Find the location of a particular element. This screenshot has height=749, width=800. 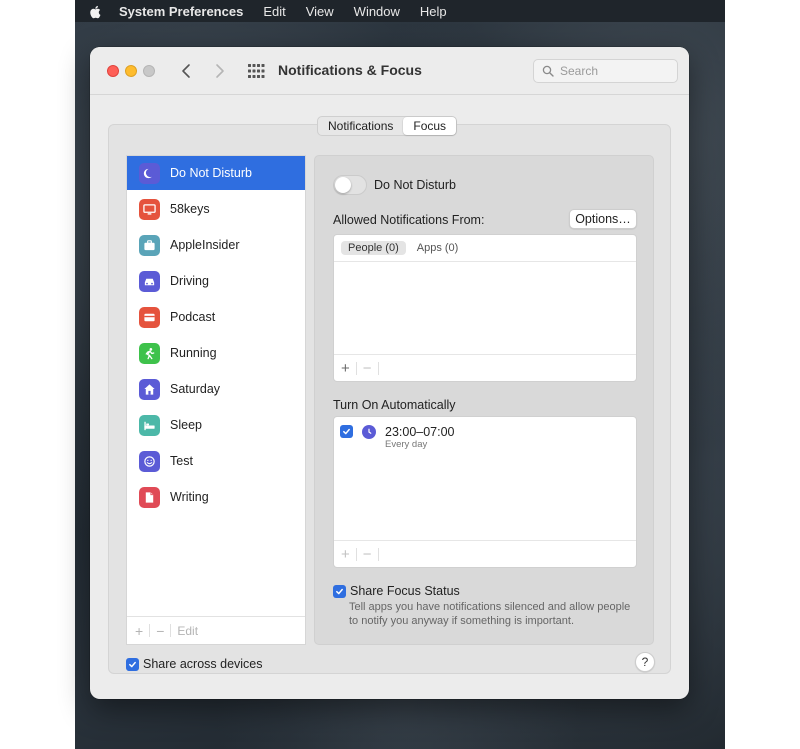

share-devices-label: Share across devices is located at coordinates (203, 664).